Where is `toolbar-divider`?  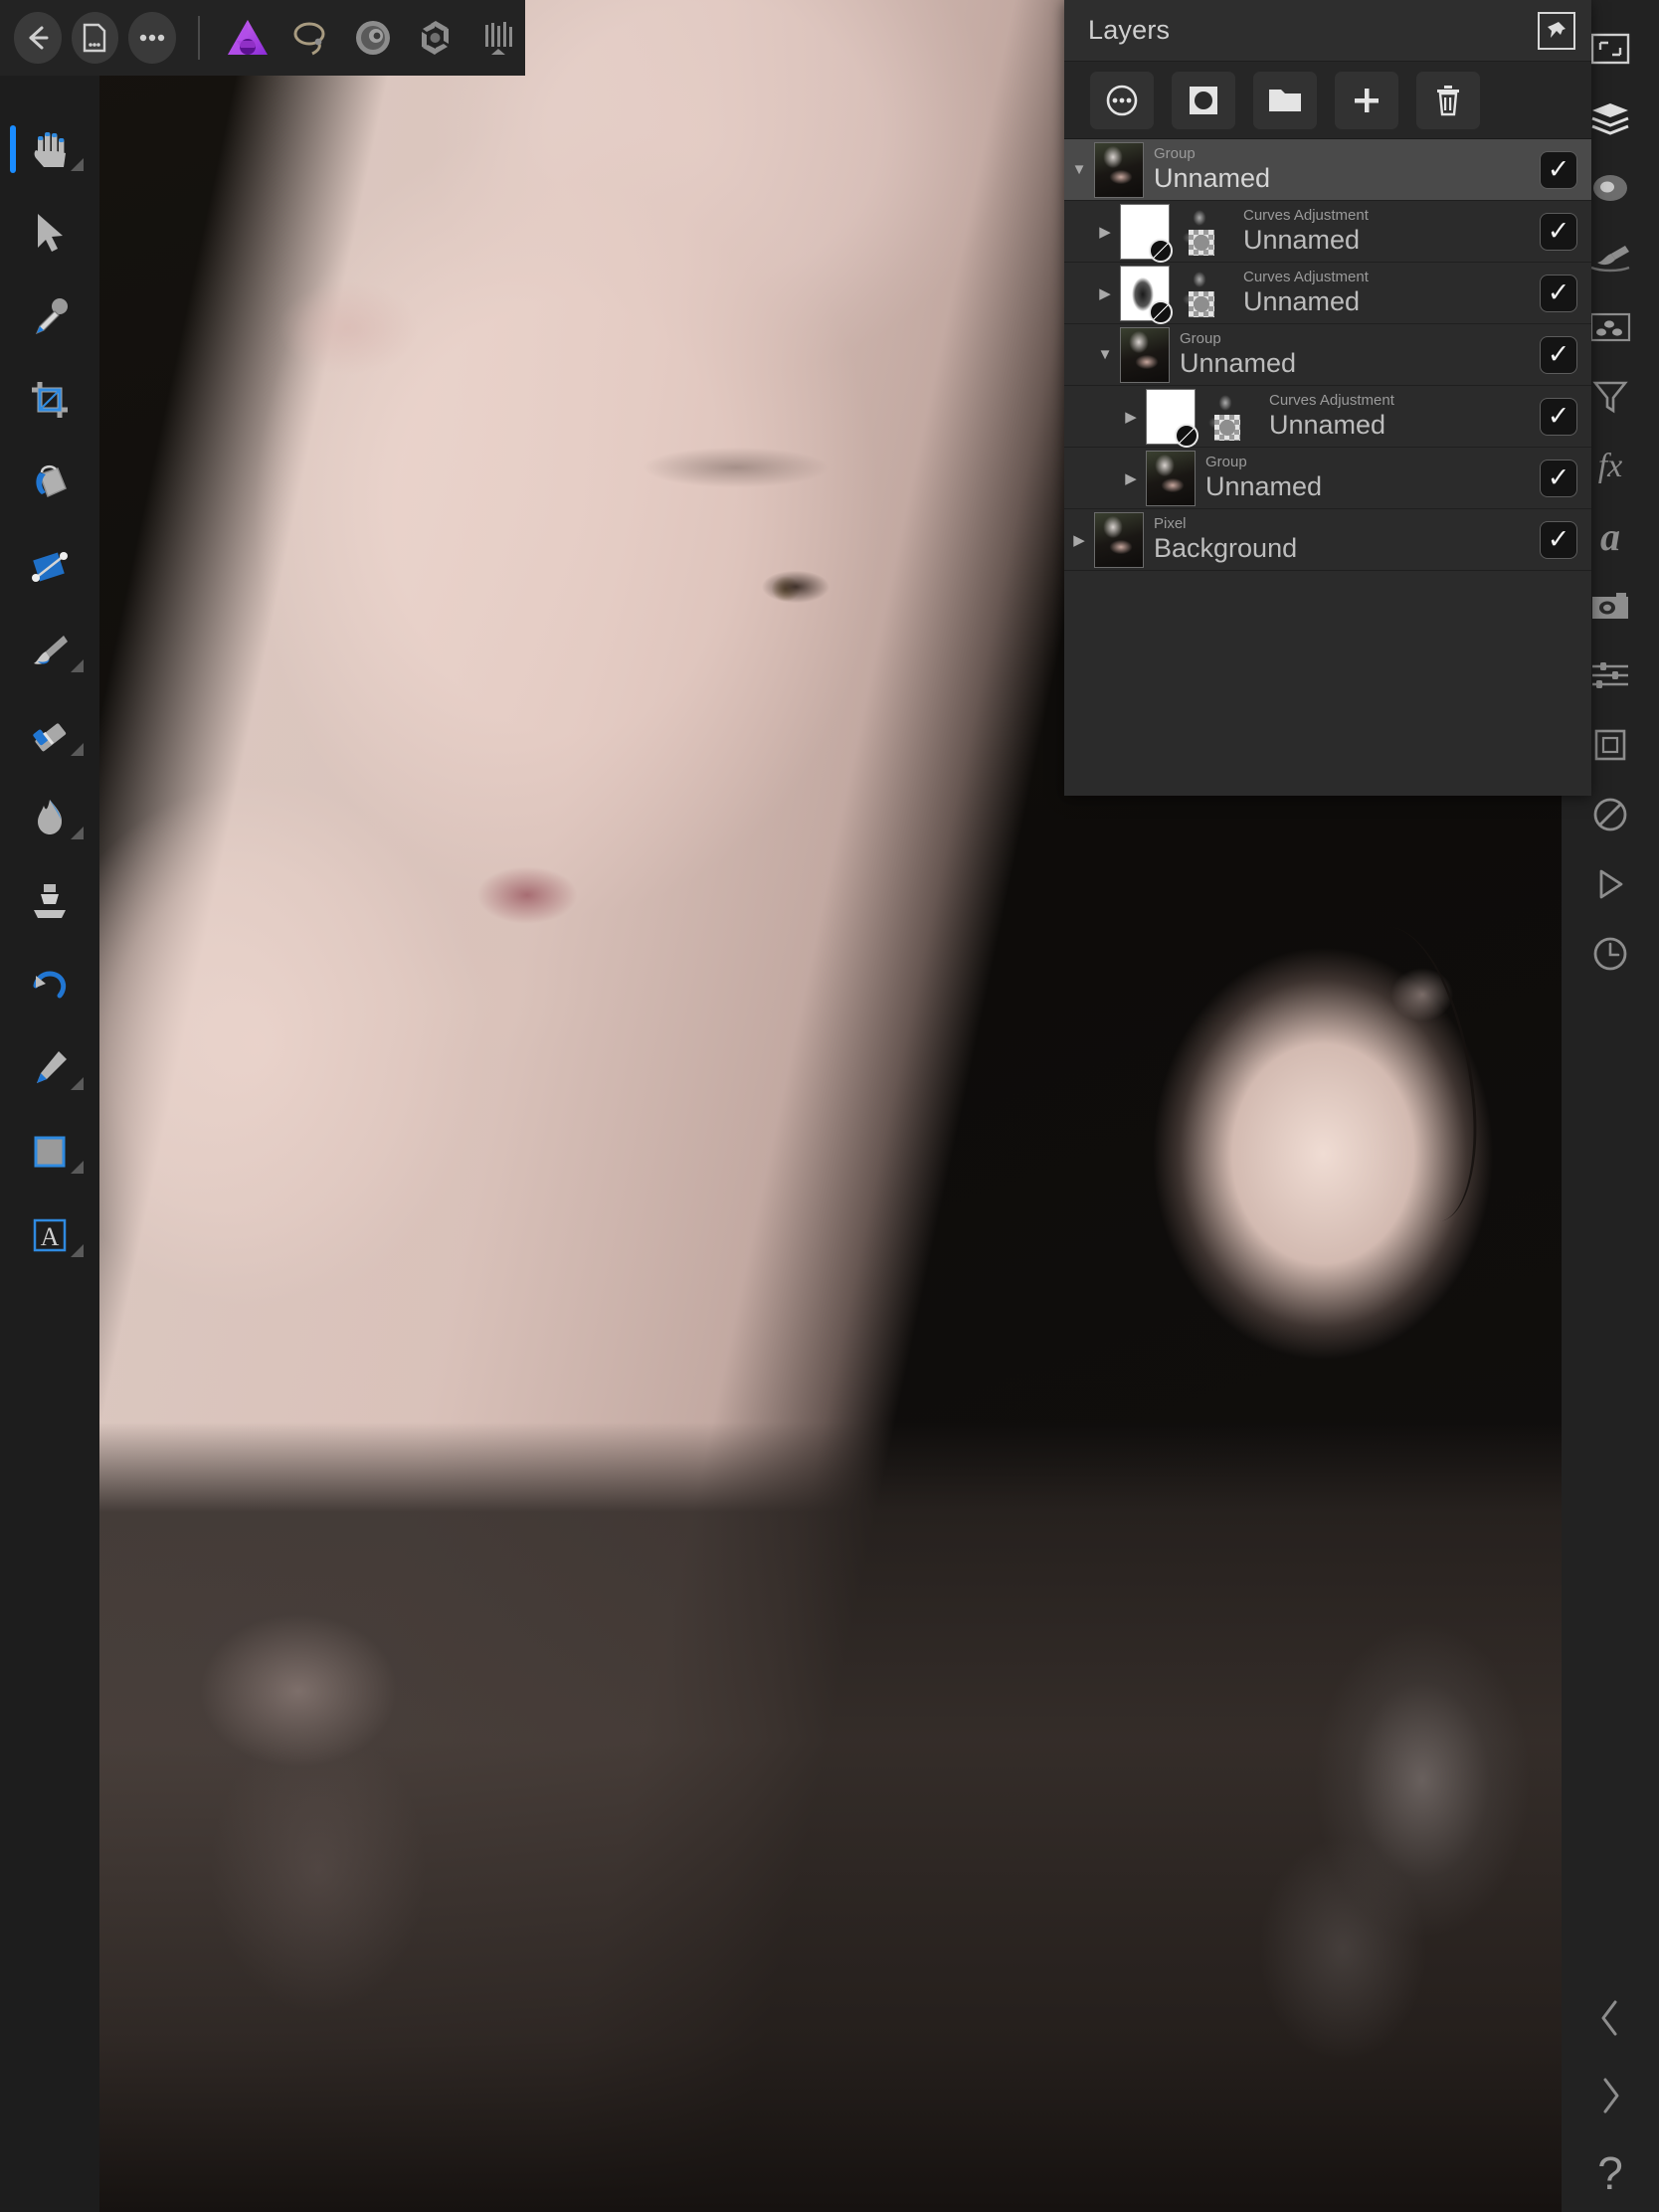
toolbar-divider is located at coordinates (198, 38).